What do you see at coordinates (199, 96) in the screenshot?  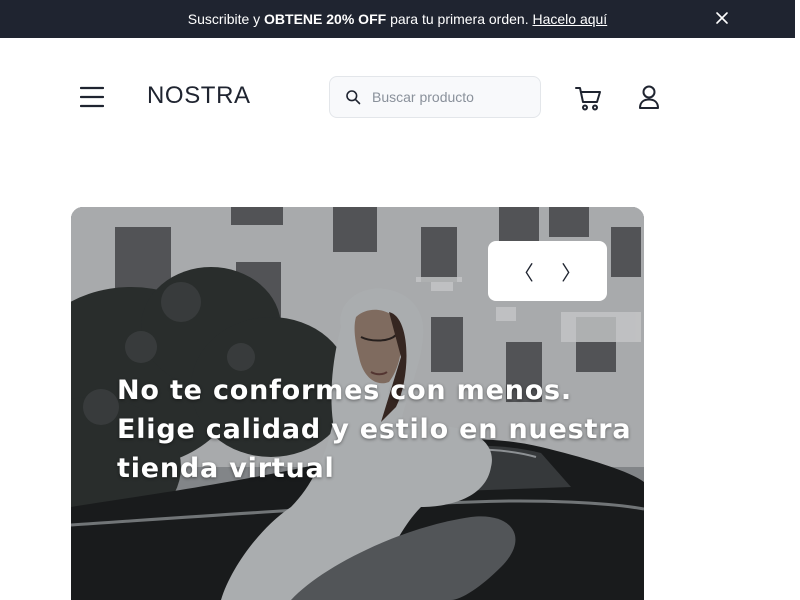 I see `logo: NOSTRA` at bounding box center [199, 96].